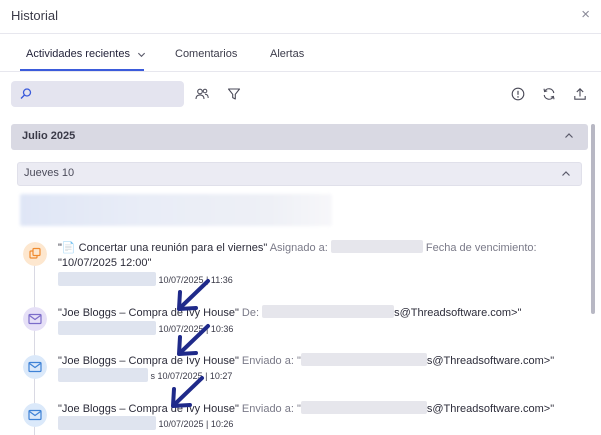 The image size is (601, 435). I want to click on tab-actividades-recientes: Actividades recientes, so click(86, 54).